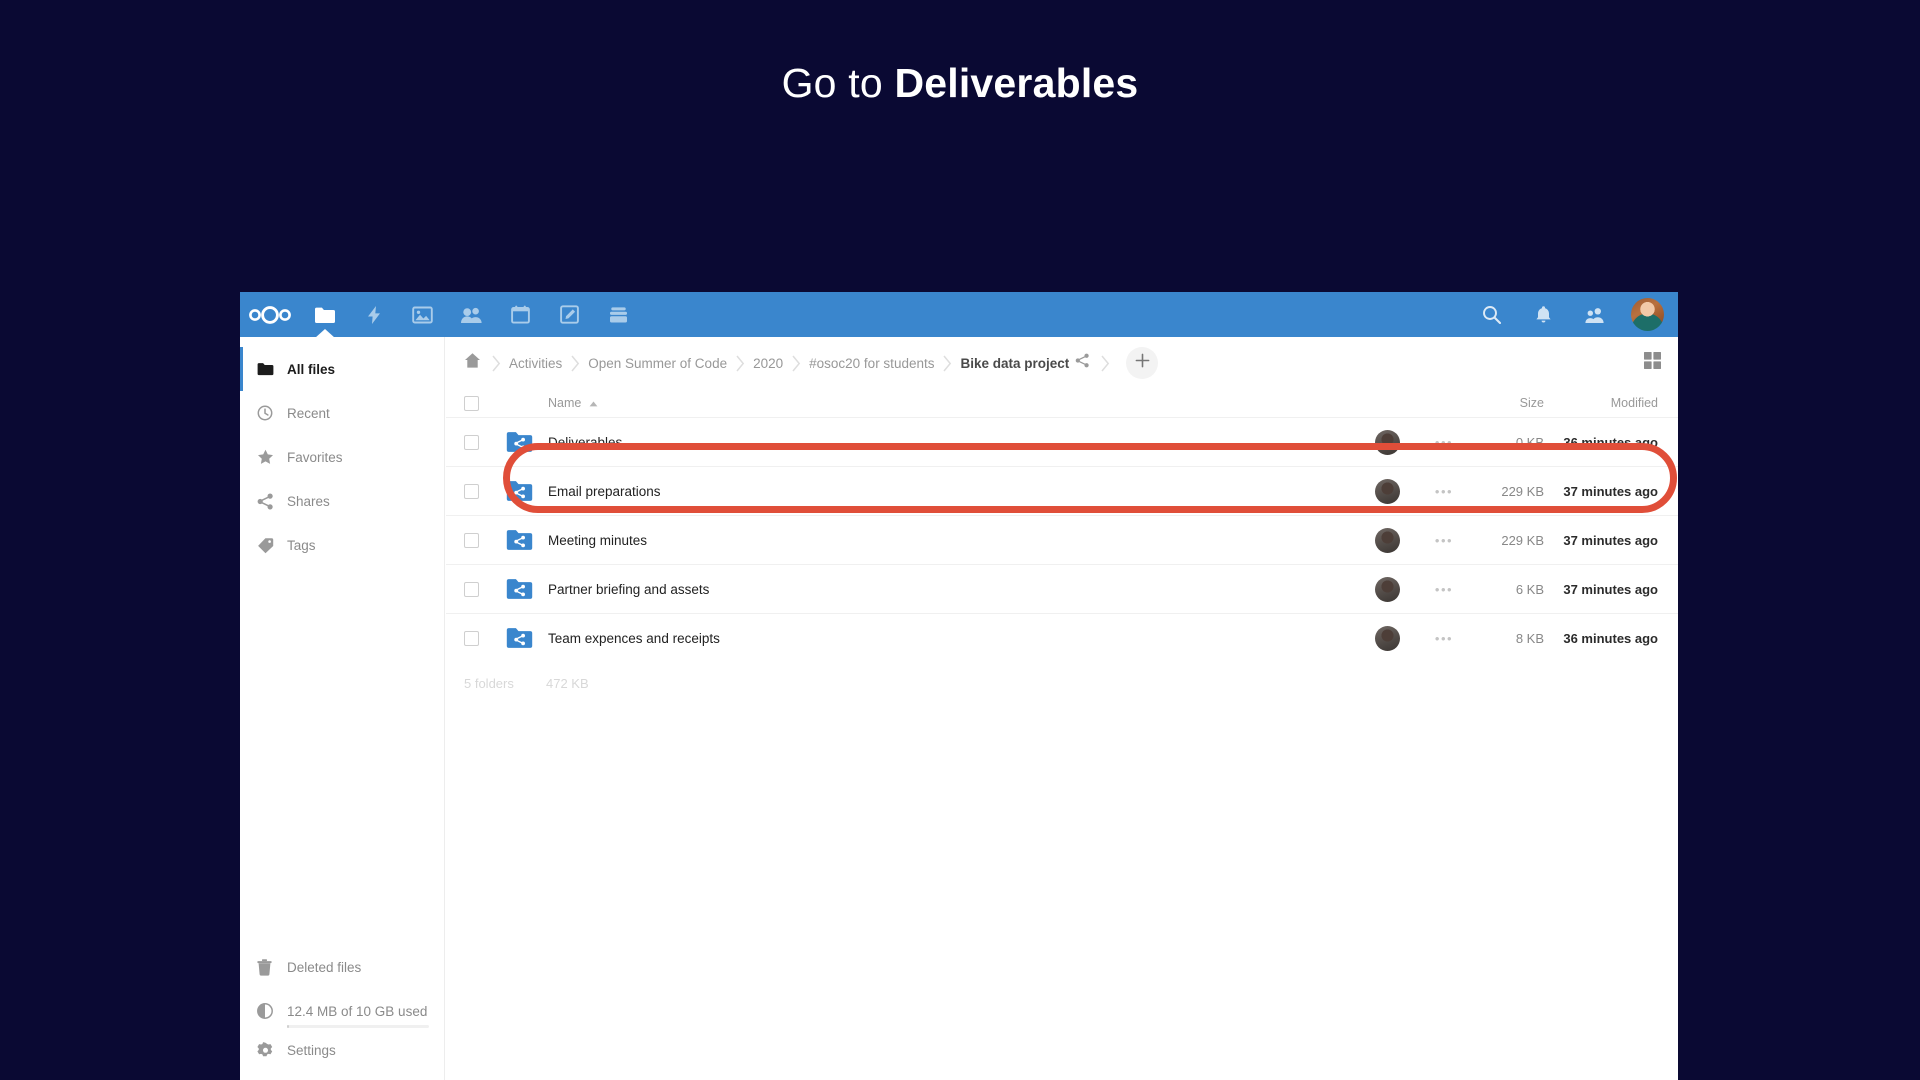 The width and height of the screenshot is (1920, 1080). What do you see at coordinates (489, 683) in the screenshot?
I see `footer-folder-count: 5 folders` at bounding box center [489, 683].